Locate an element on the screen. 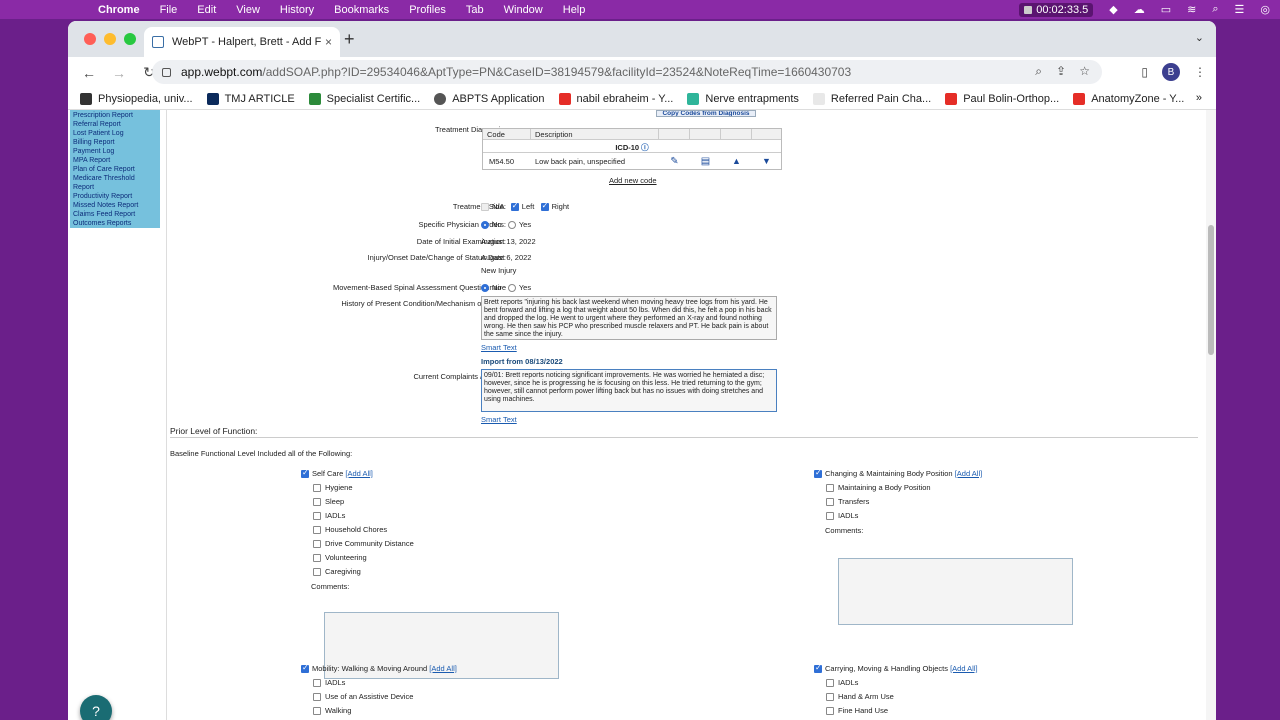  share-icon: ⇪ is located at coordinates (1061, 71).